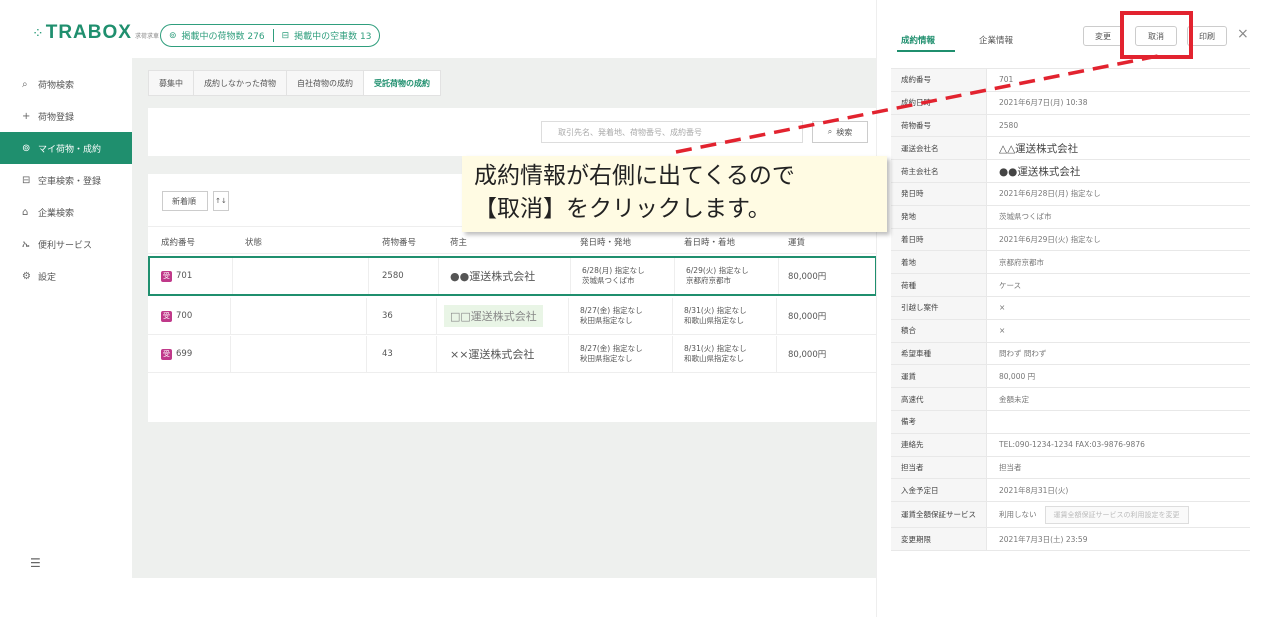  I want to click on detail-key: 運送会社名, so click(939, 148).